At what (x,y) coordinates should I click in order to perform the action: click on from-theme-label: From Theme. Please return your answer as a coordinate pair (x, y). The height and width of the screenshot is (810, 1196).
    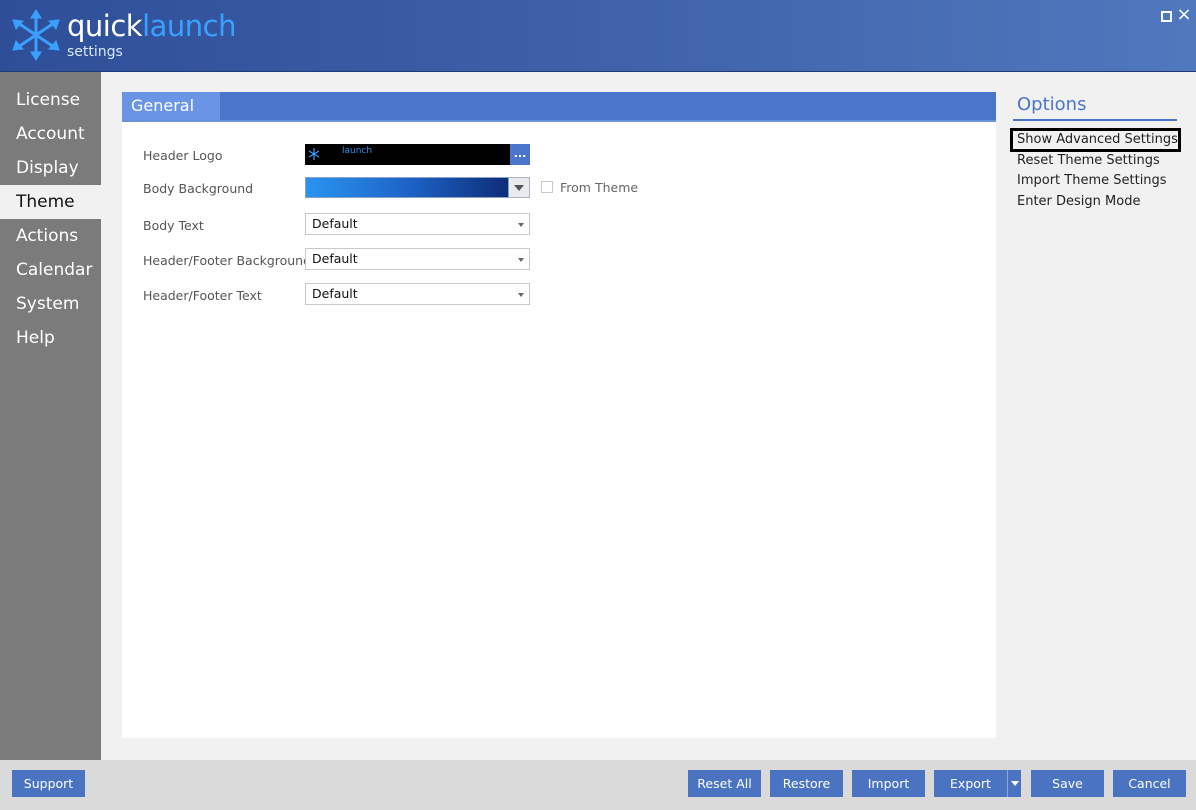
    Looking at the image, I should click on (599, 187).